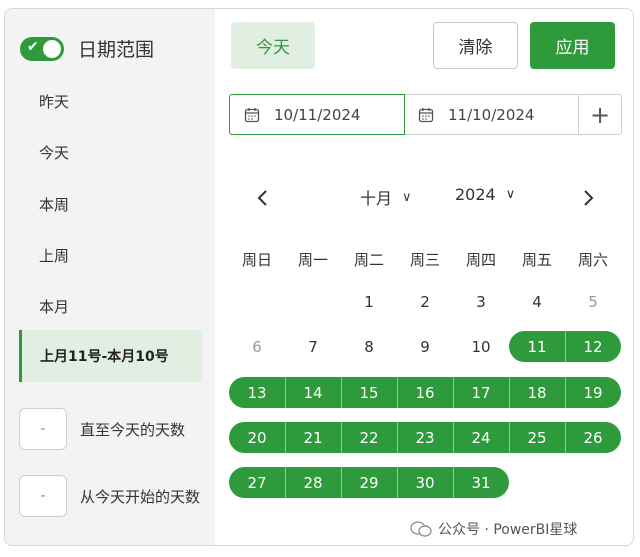 This screenshot has width=640, height=557. Describe the element at coordinates (273, 45) in the screenshot. I see `today-button: 今天` at that location.